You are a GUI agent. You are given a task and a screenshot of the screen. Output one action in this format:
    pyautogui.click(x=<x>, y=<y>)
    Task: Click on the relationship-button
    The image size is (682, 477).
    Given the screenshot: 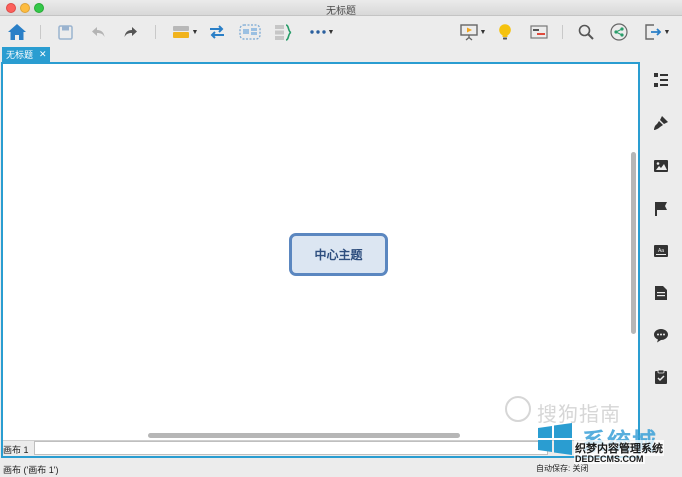 What is the action you would take?
    pyautogui.click(x=217, y=32)
    